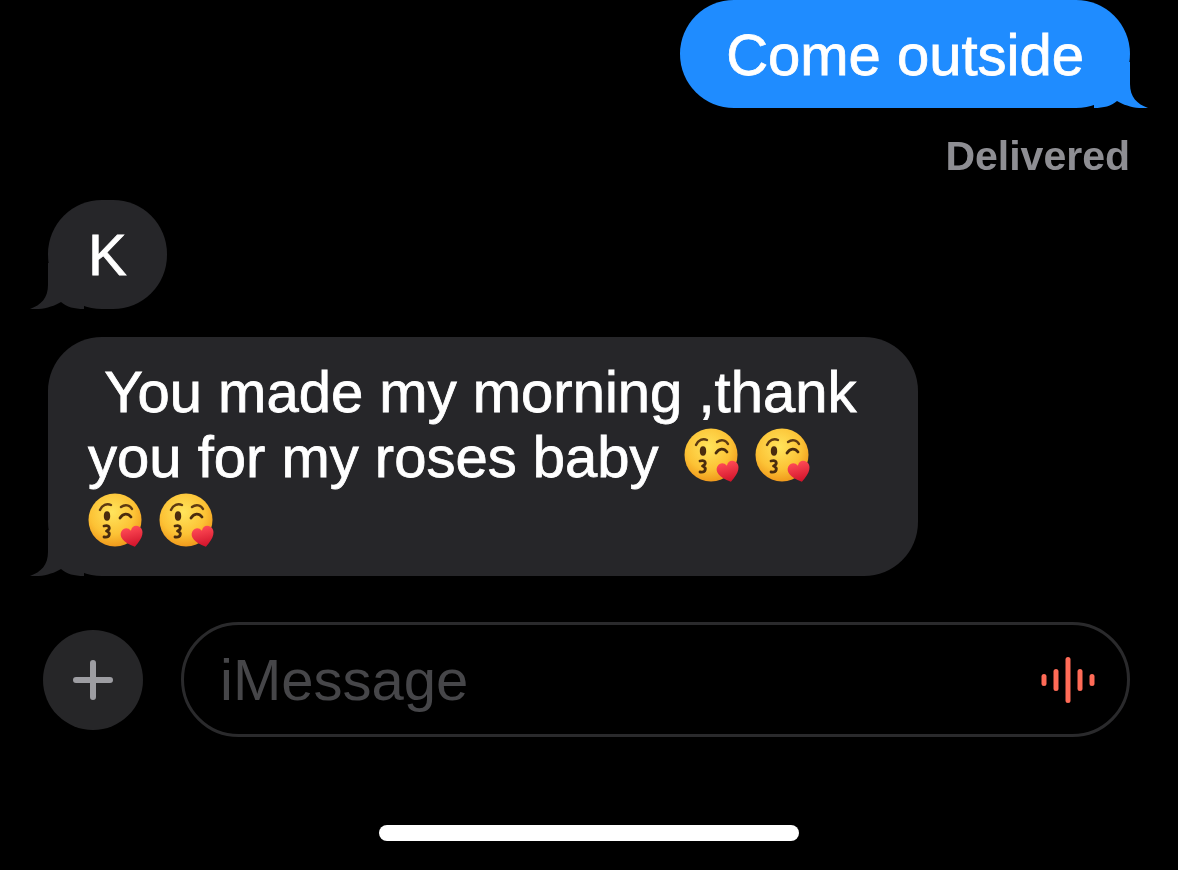 This screenshot has height=870, width=1178. What do you see at coordinates (655, 679) in the screenshot?
I see `message-field: iMessage` at bounding box center [655, 679].